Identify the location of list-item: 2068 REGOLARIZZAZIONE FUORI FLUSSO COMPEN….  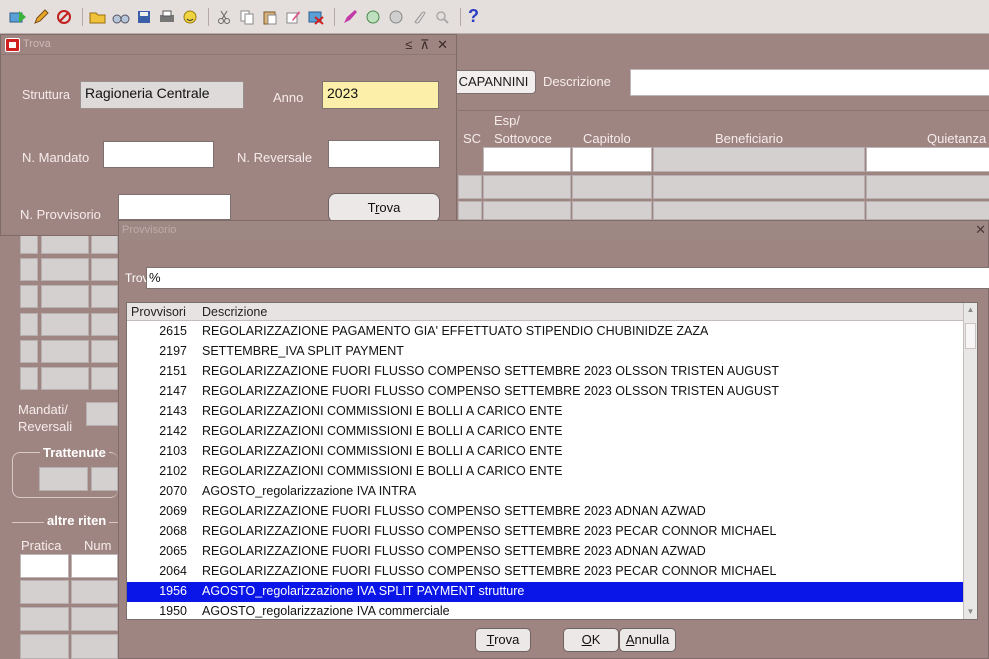
(552, 532).